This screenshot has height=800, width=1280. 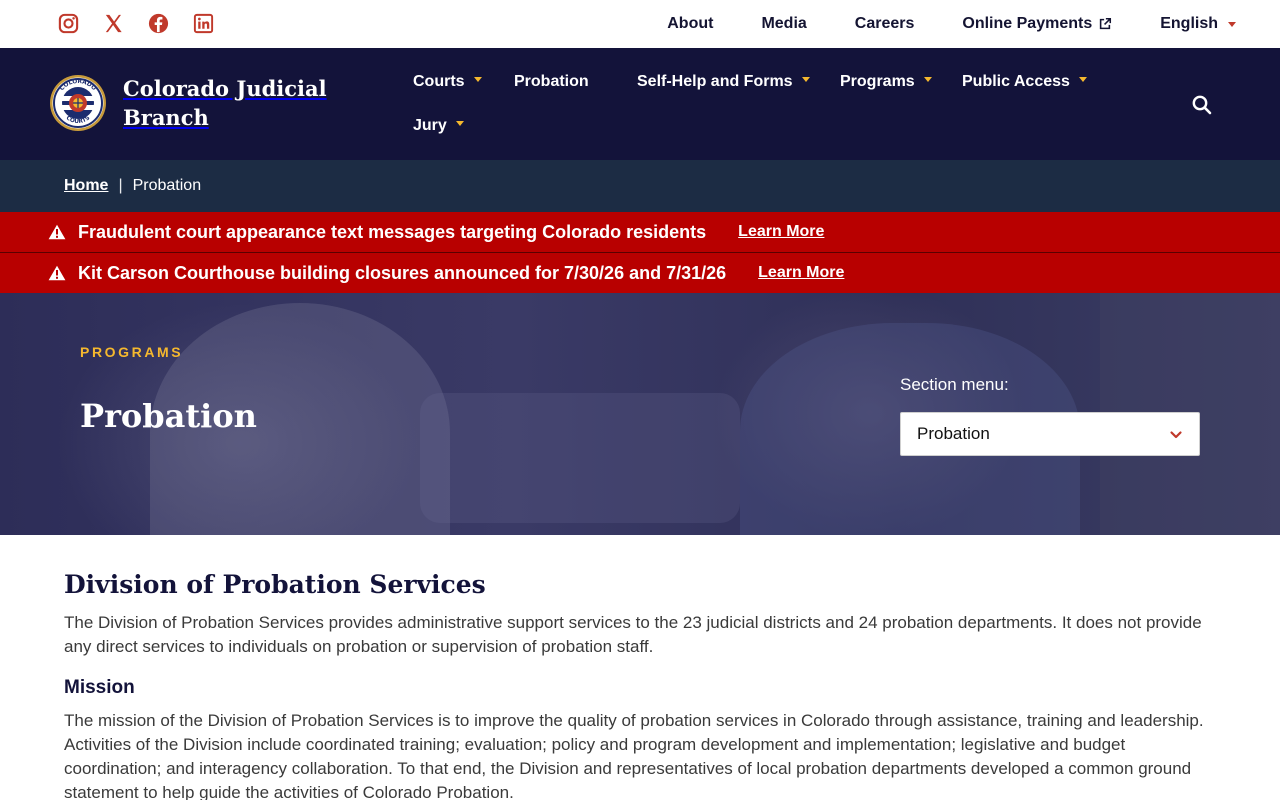 I want to click on instagram-icon, so click(x=68, y=23).